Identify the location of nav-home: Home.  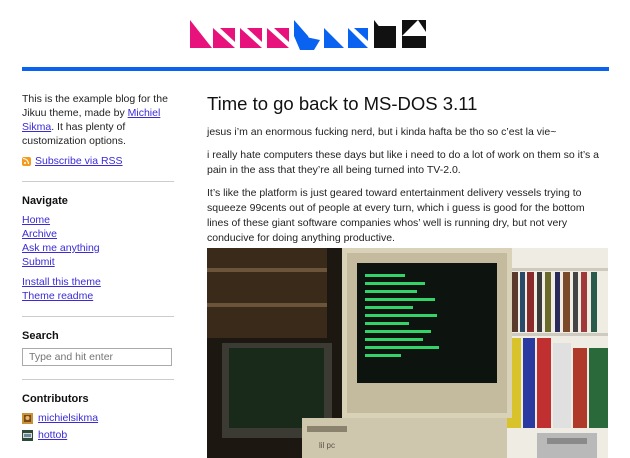
(98, 220).